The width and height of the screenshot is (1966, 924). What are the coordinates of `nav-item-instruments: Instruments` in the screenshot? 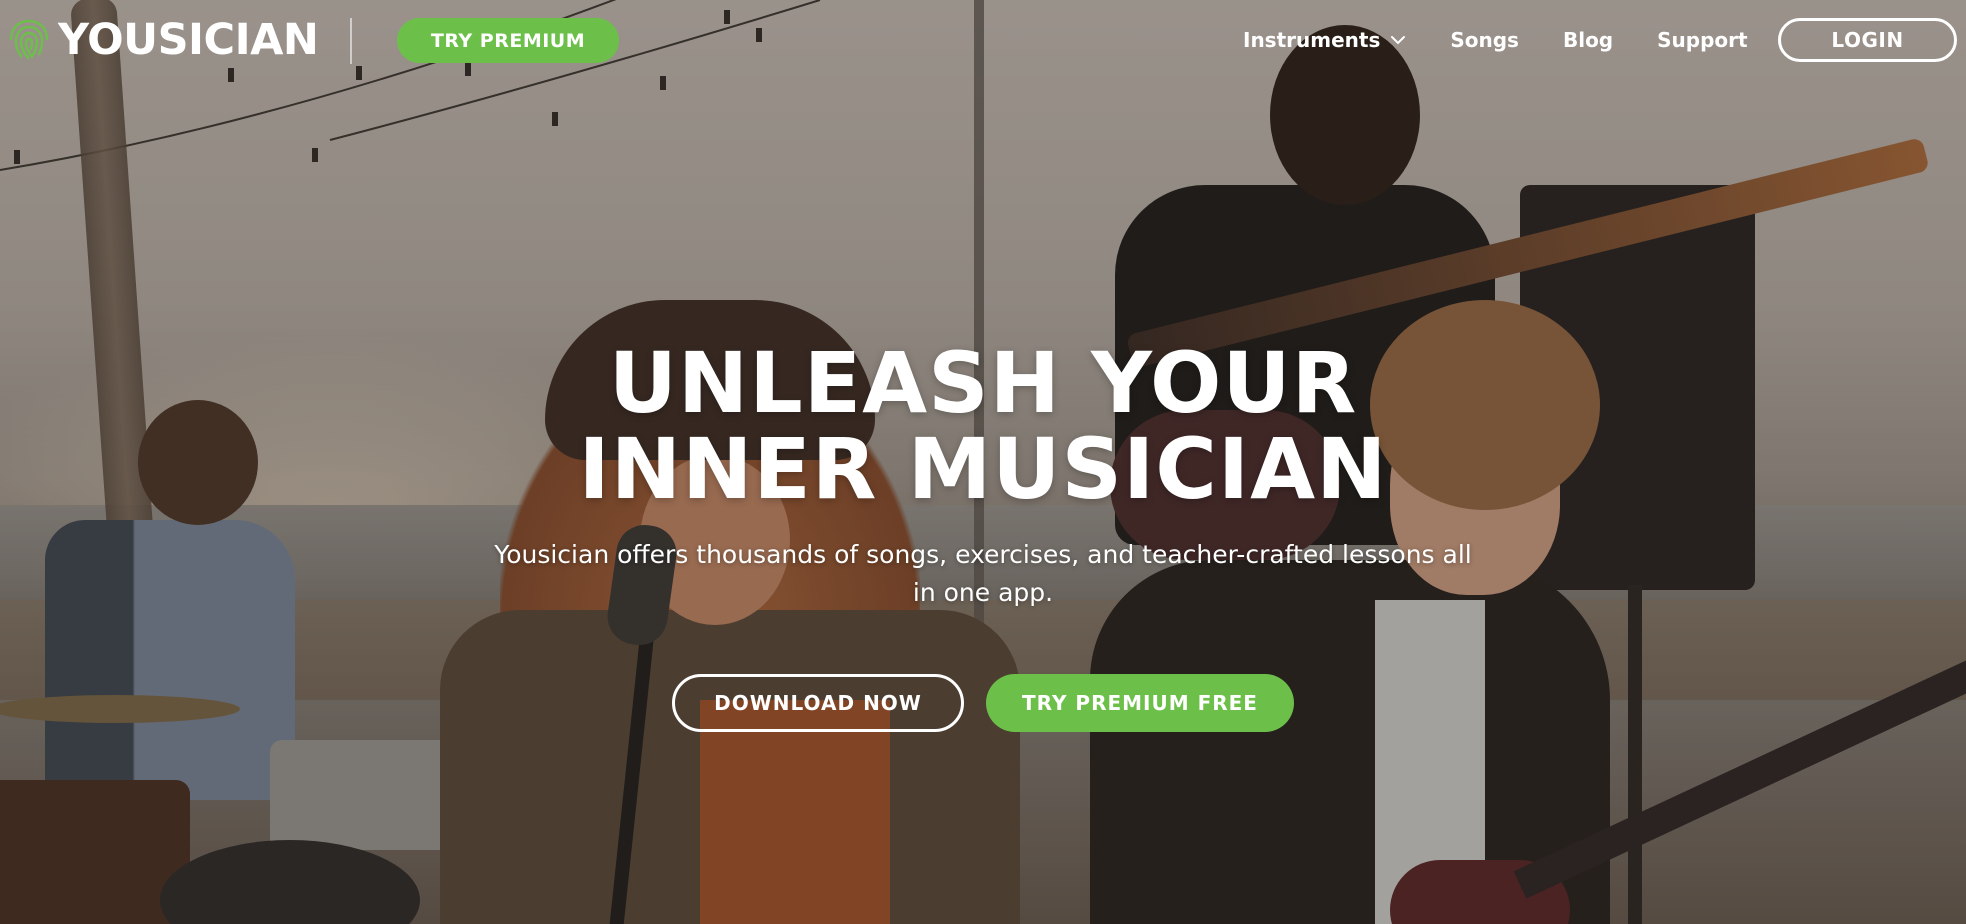 It's located at (1324, 40).